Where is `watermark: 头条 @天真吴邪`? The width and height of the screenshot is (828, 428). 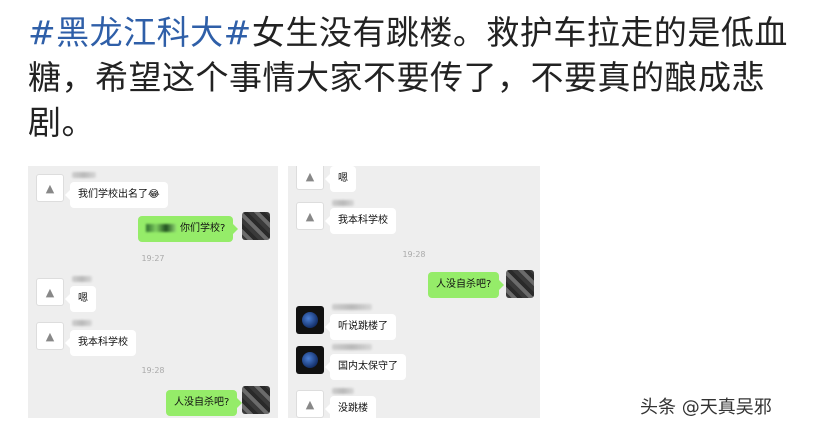 watermark: 头条 @天真吴邪 is located at coordinates (706, 407).